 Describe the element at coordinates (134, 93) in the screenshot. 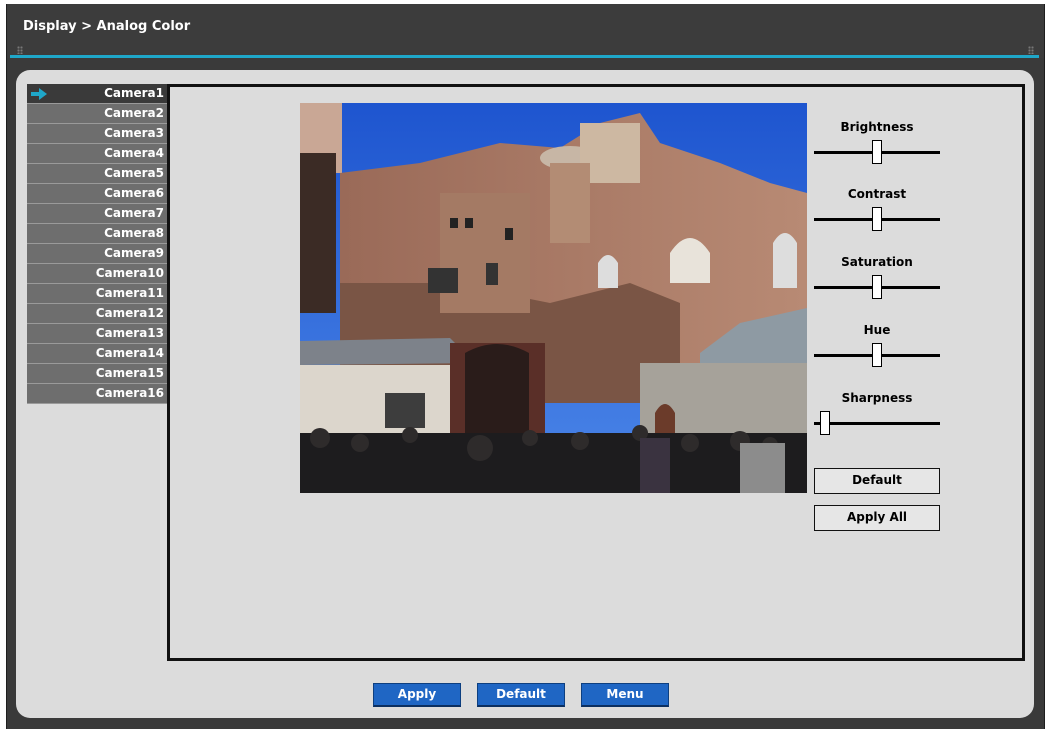

I see `camera-item-label: Camera1` at that location.